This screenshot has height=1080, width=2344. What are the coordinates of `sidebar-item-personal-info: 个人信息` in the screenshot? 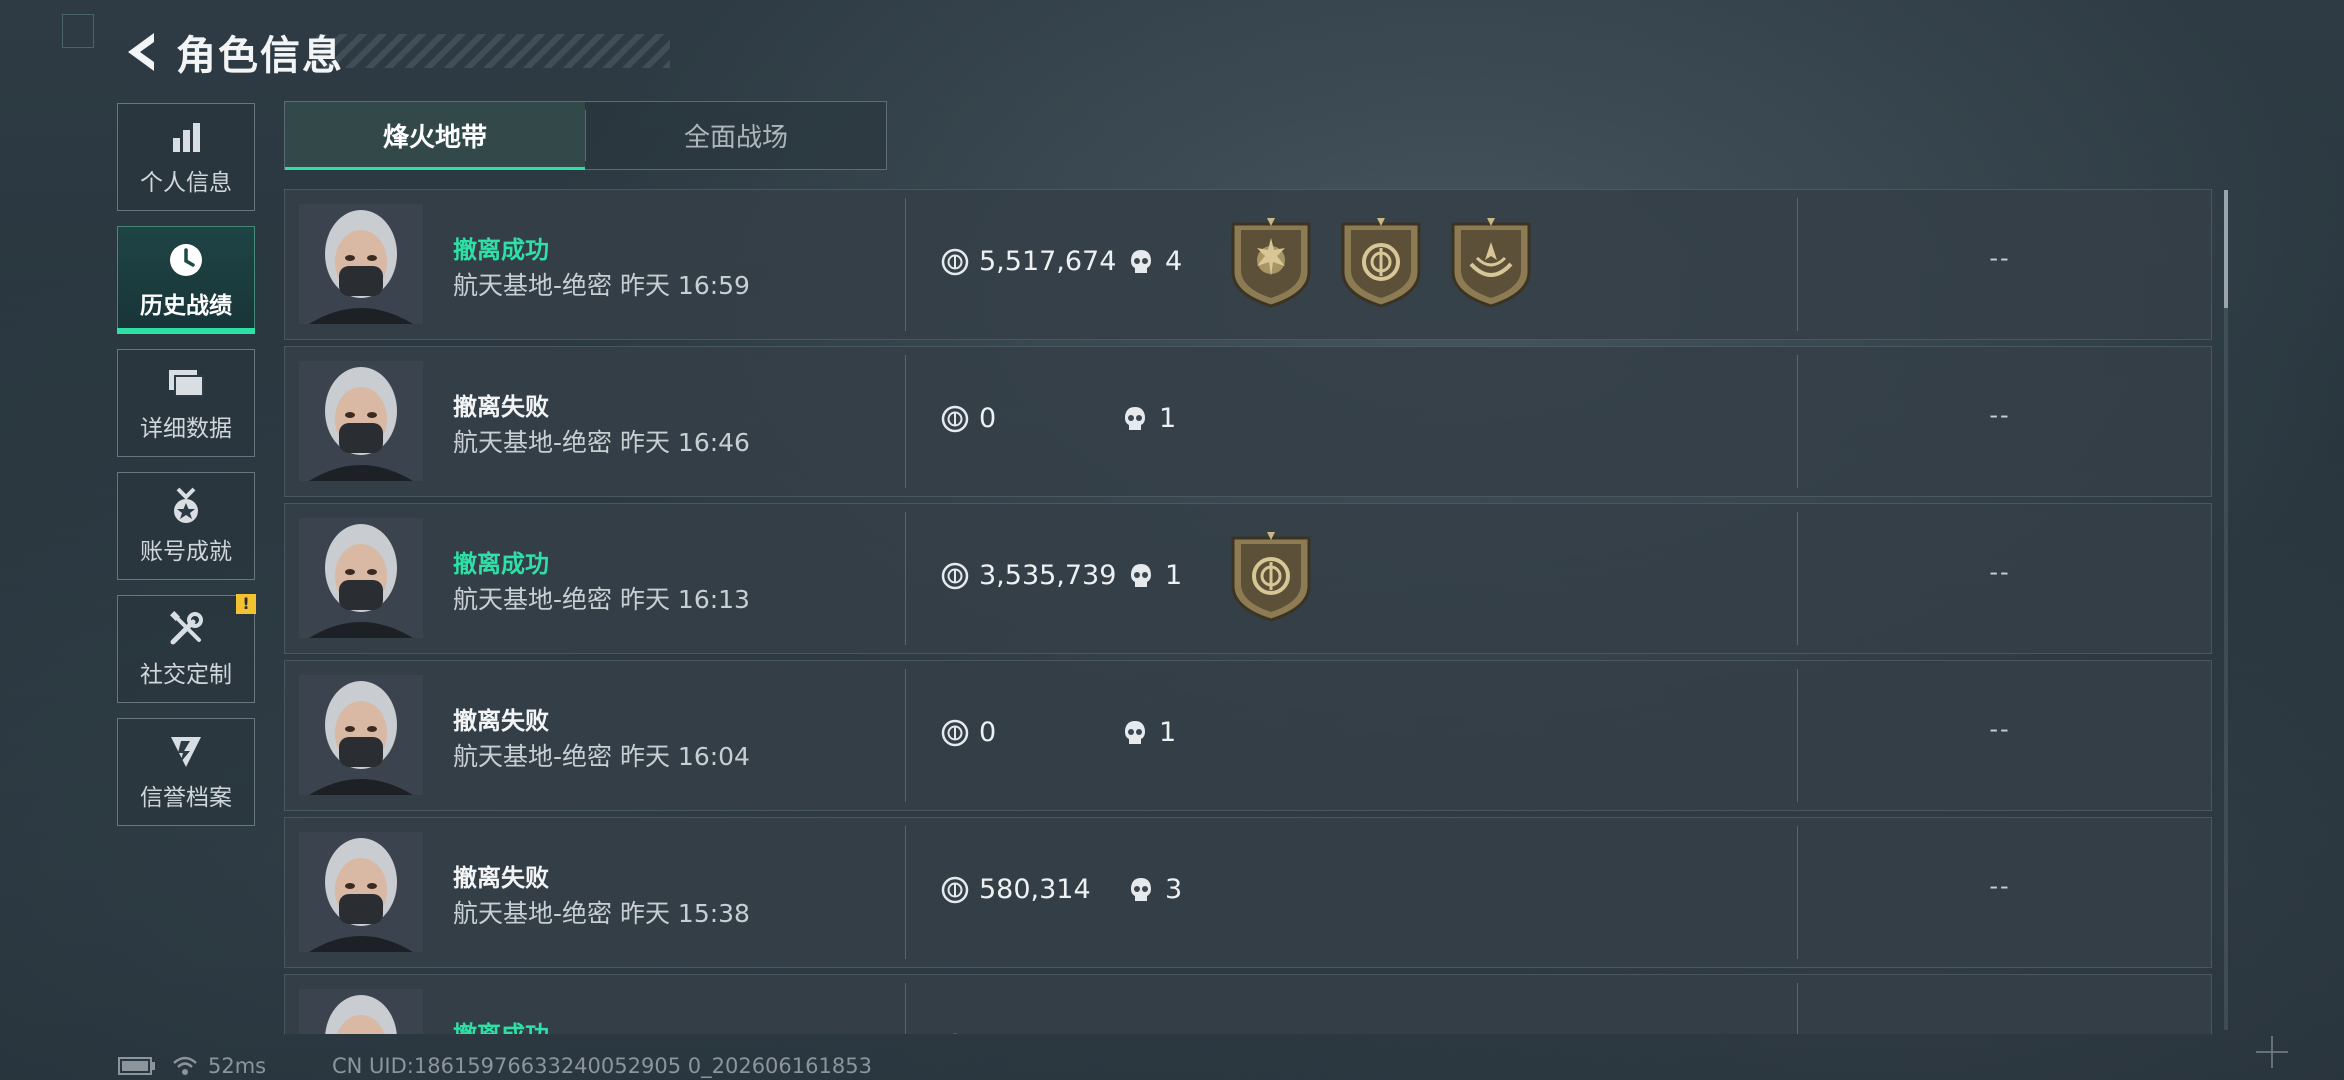 It's located at (186, 157).